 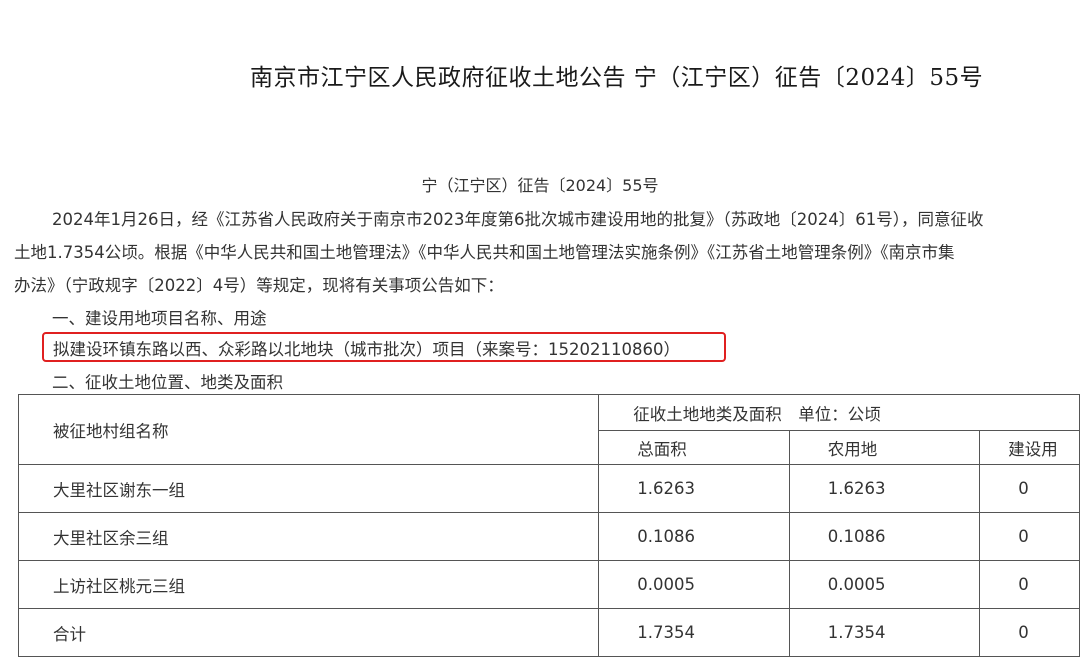 What do you see at coordinates (694, 584) in the screenshot?
I see `total-area-cell: 0.0005` at bounding box center [694, 584].